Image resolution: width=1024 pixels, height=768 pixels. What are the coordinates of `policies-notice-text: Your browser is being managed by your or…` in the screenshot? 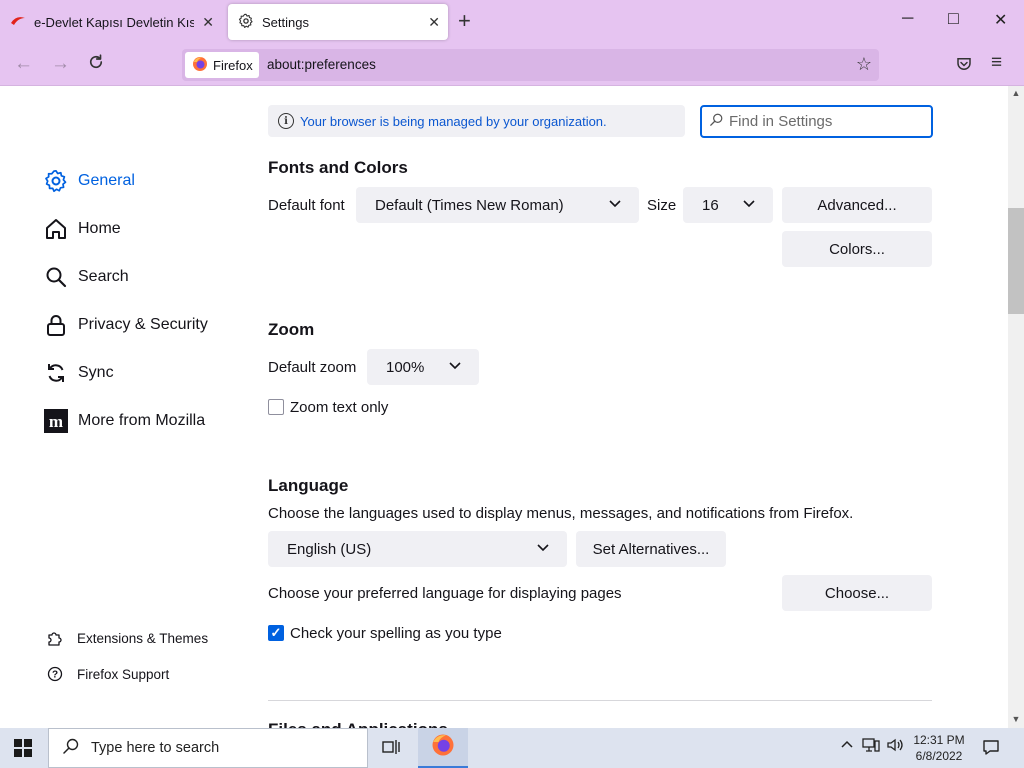 It's located at (453, 121).